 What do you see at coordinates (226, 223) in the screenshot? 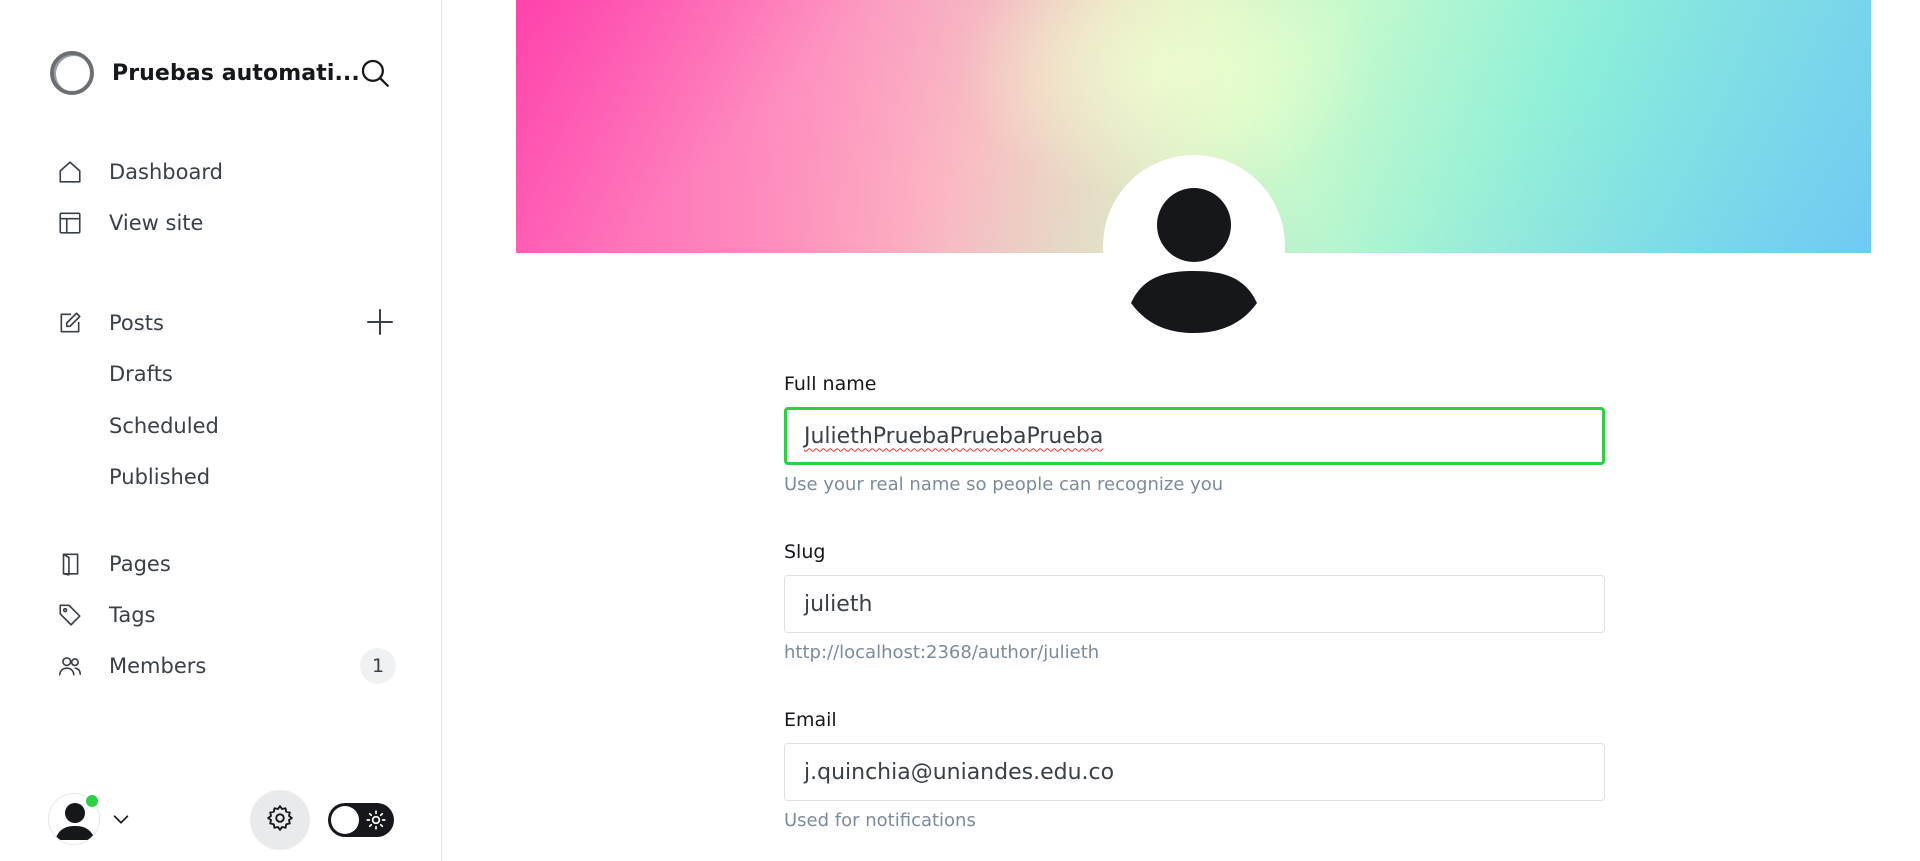
I see `sidebar-item-view-site: View site` at bounding box center [226, 223].